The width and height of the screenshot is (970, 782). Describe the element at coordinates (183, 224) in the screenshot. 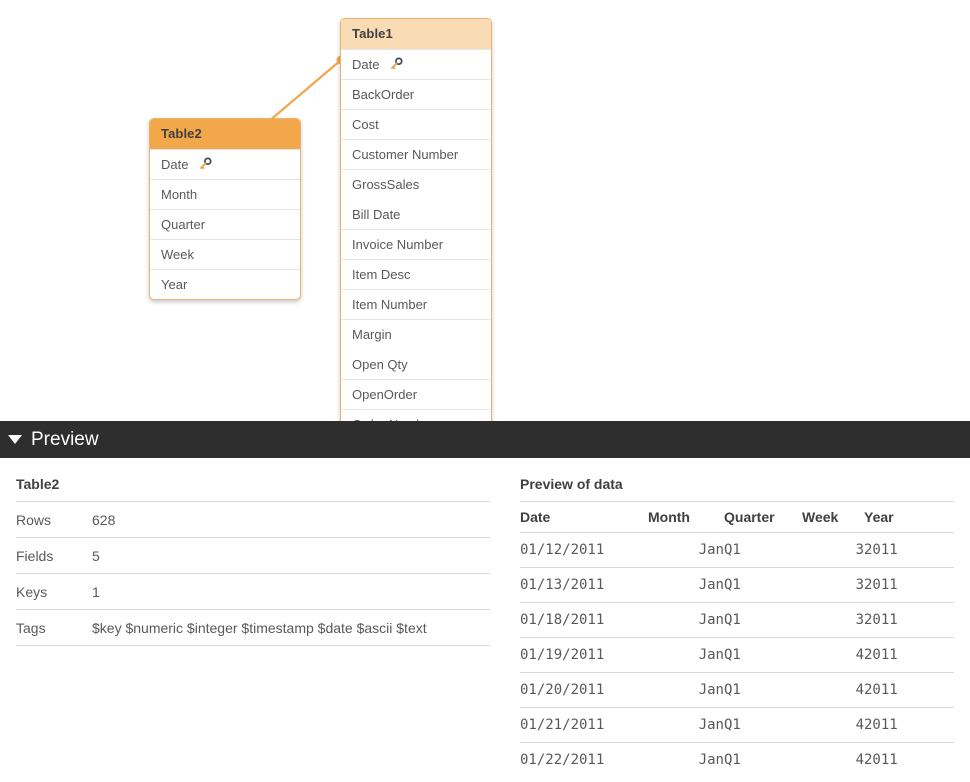

I see `field-label: Quarter` at that location.